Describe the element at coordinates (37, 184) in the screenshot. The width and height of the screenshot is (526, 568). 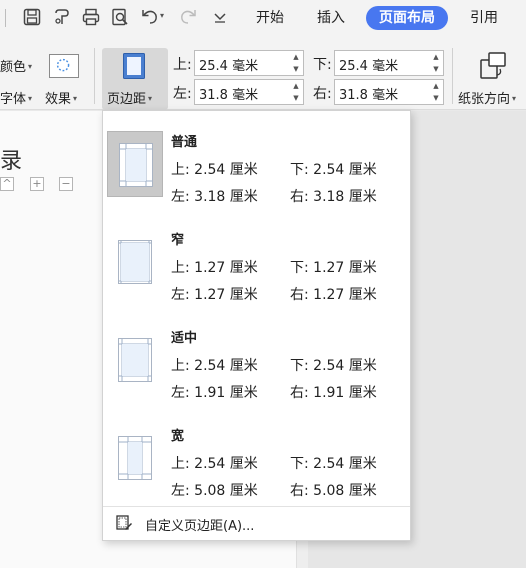
I see `plus-icon: +` at that location.